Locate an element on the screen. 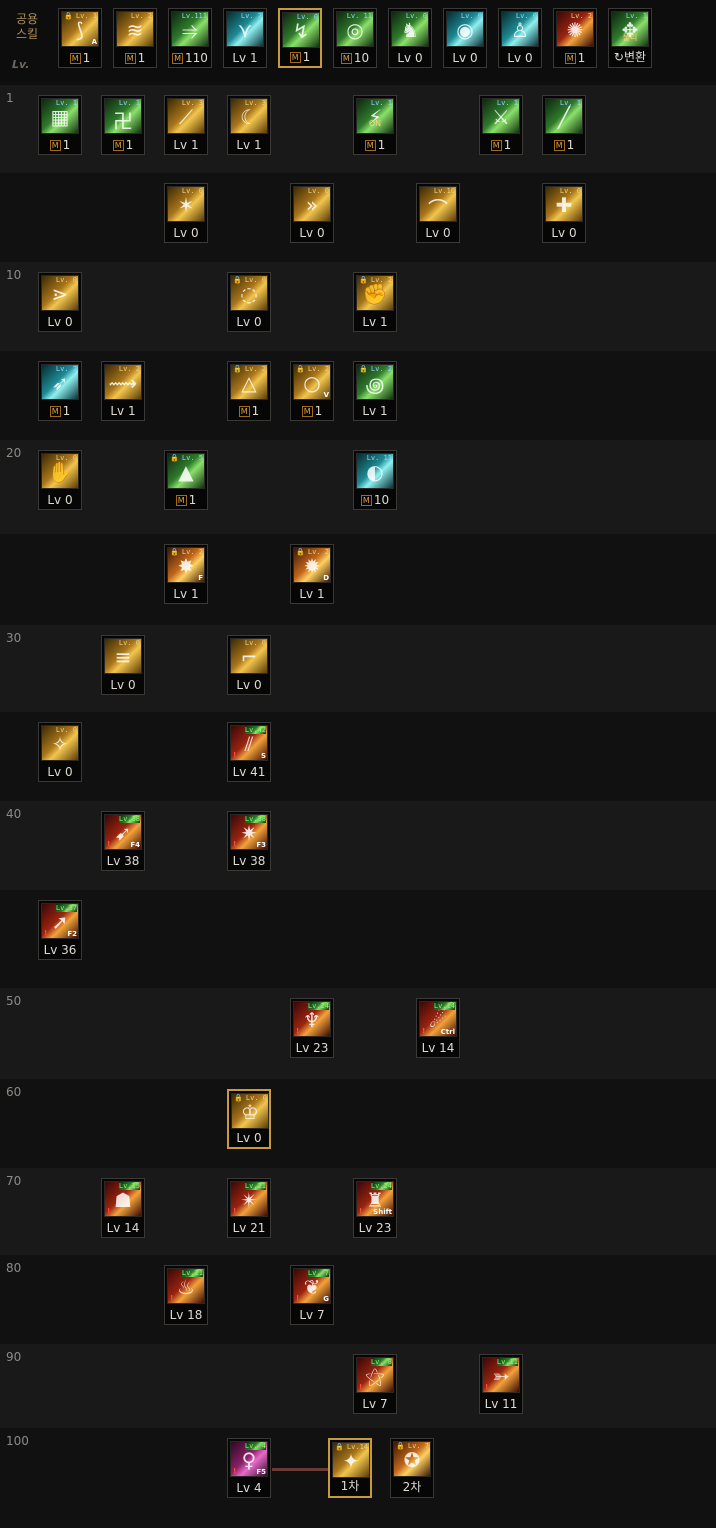 Image resolution: width=716 pixels, height=1528 pixels. rush-icon: ➹ Lv.38! F4 is located at coordinates (123, 832).